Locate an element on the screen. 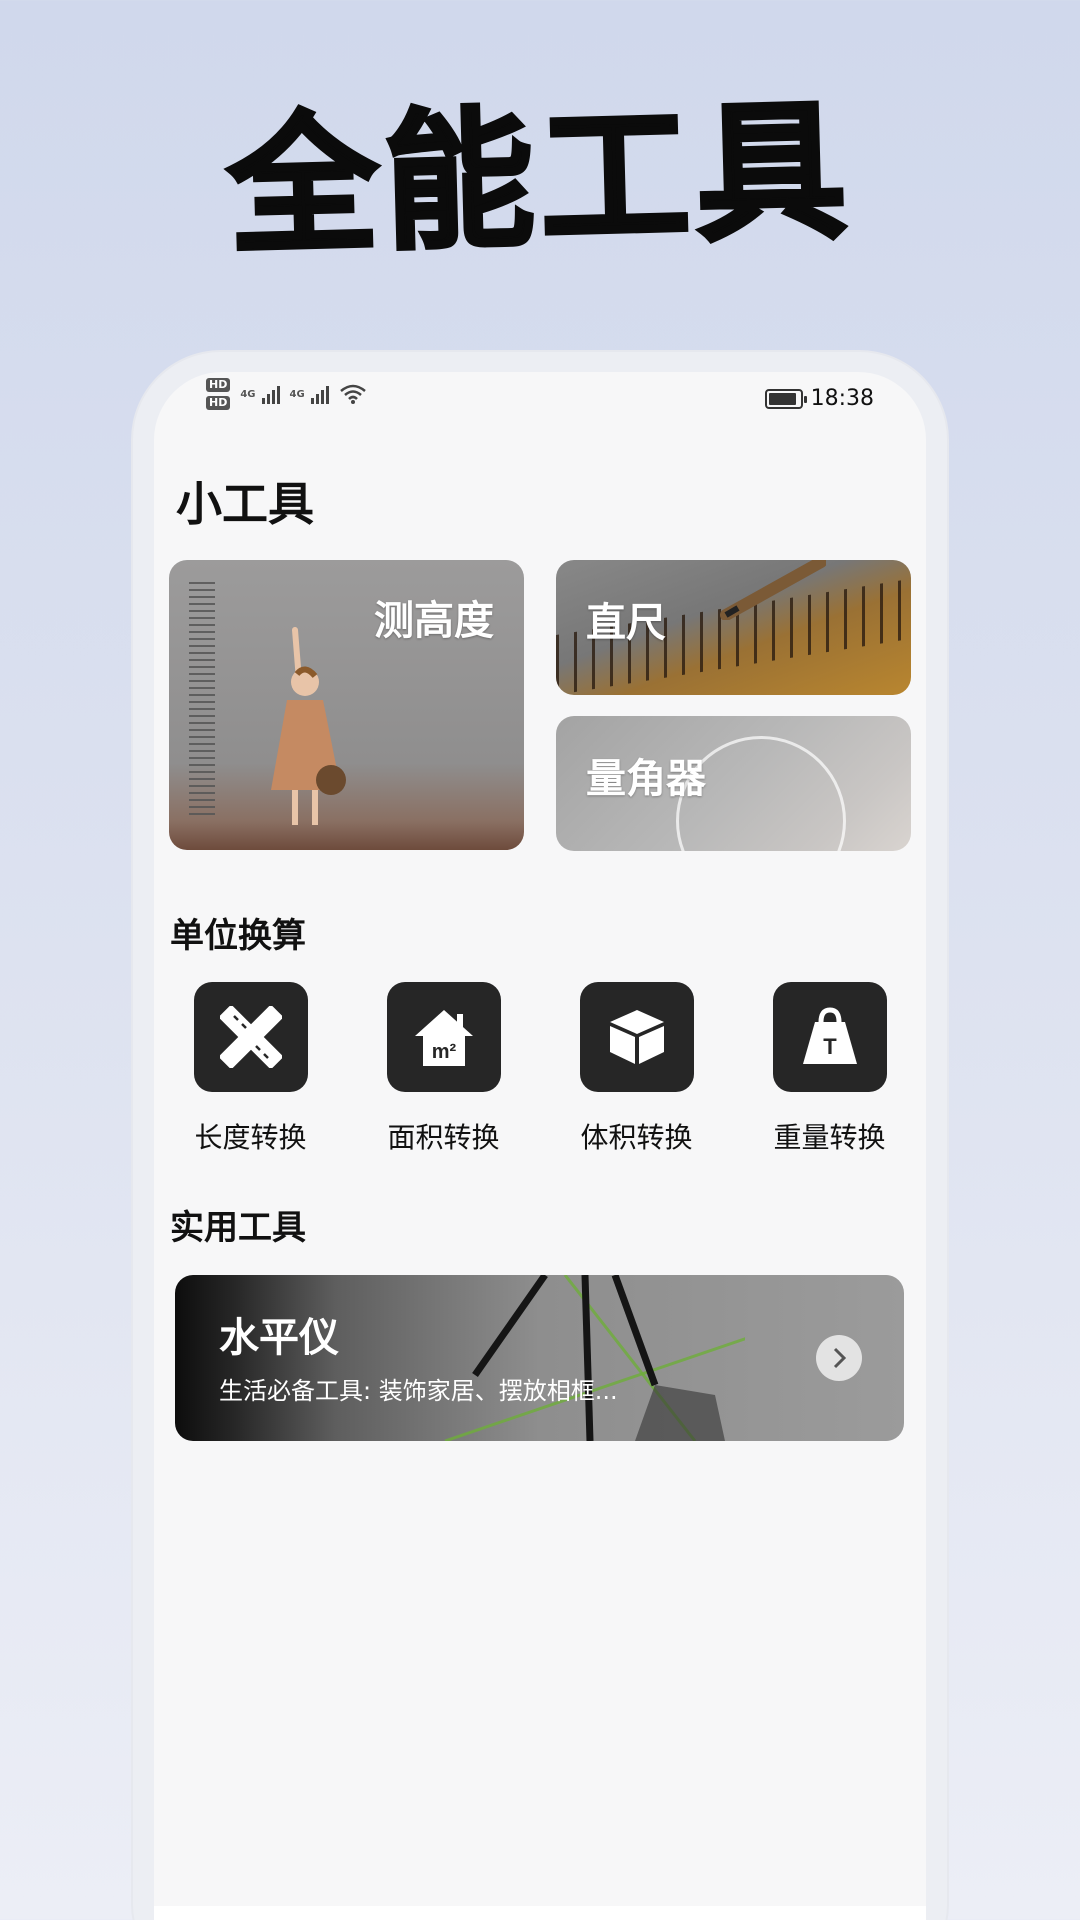  area-unit-text: m² is located at coordinates (443, 1052).